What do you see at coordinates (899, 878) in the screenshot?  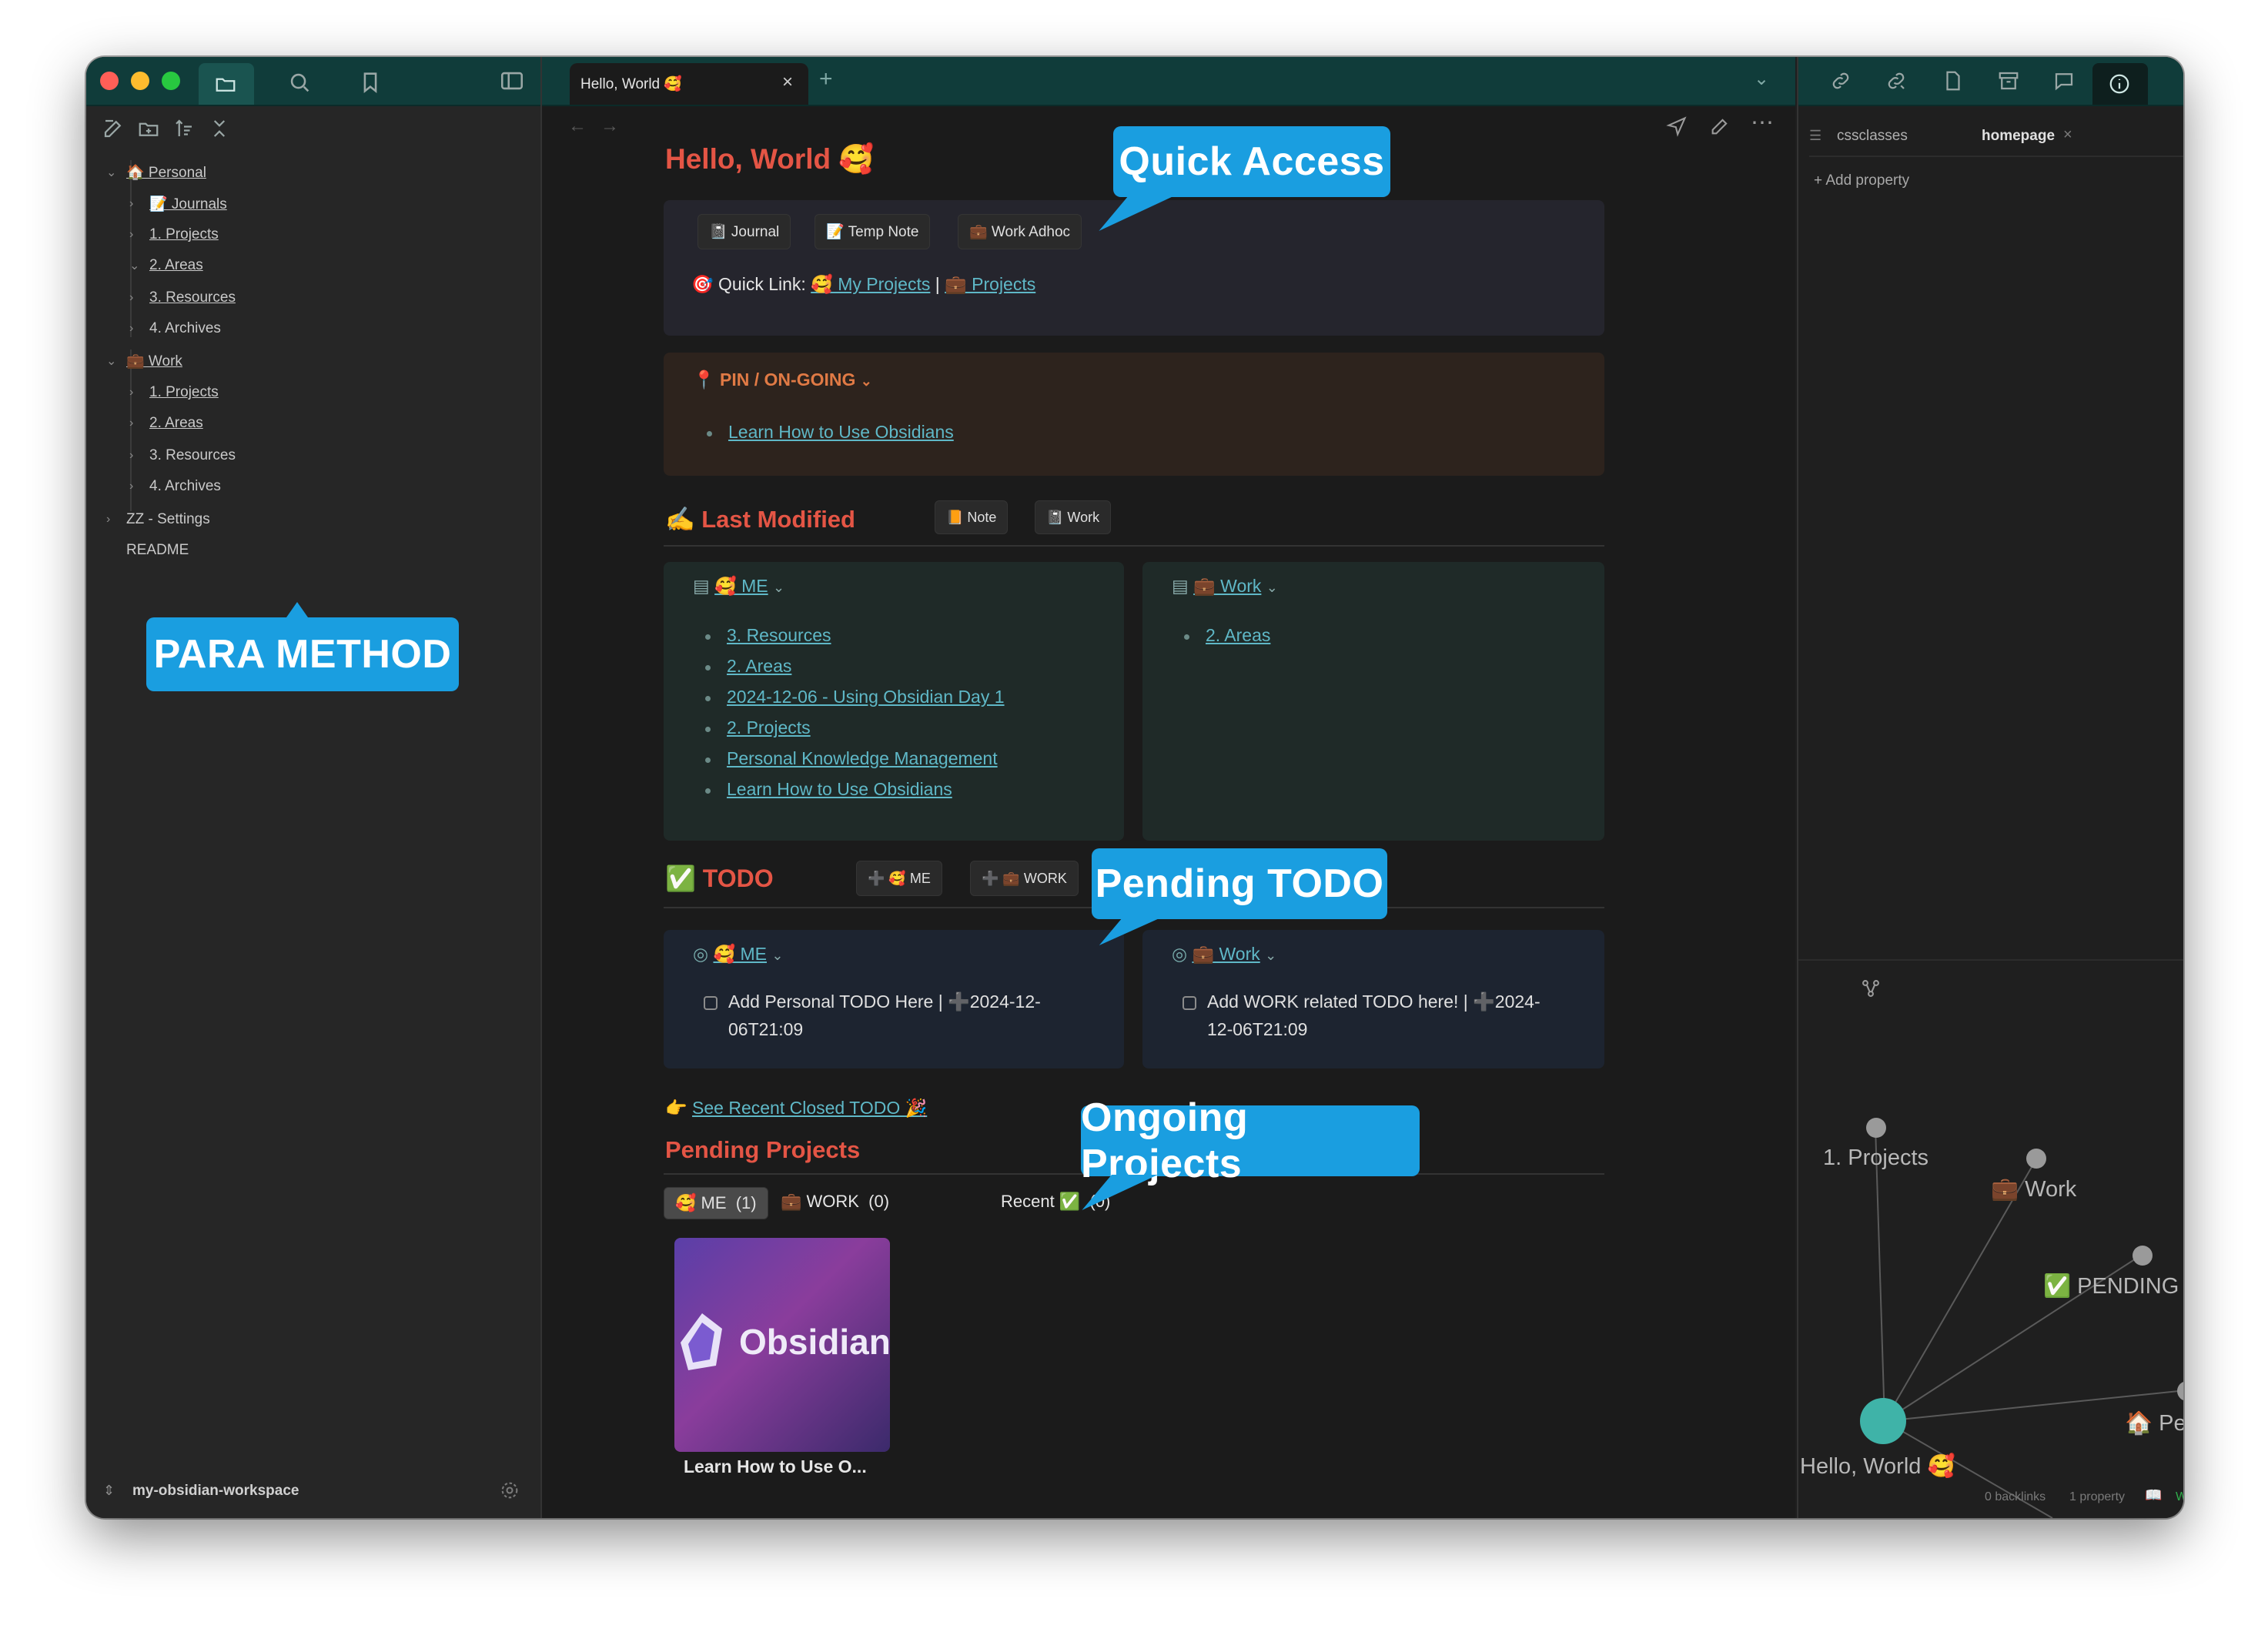 I see `add-me-todo-button: ➕ 🥰 ME` at bounding box center [899, 878].